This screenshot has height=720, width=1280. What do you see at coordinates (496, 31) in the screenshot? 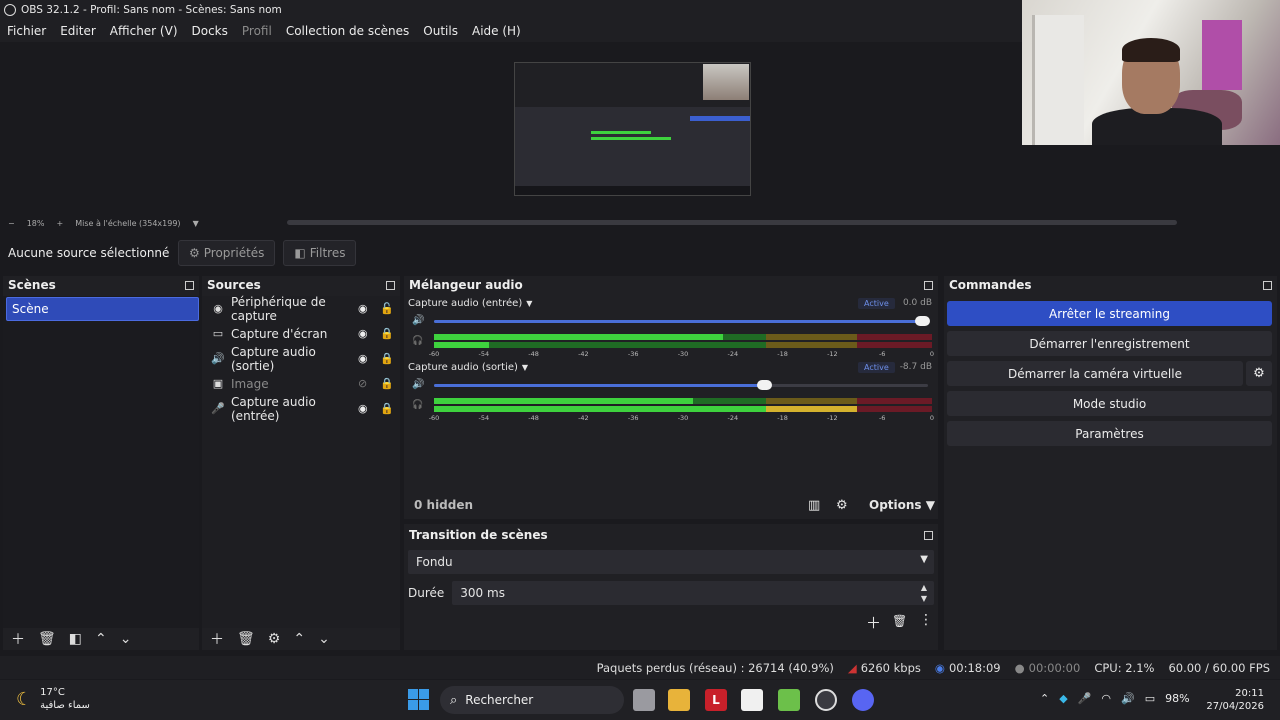
I see `menu-aide: Aide (H)` at bounding box center [496, 31].